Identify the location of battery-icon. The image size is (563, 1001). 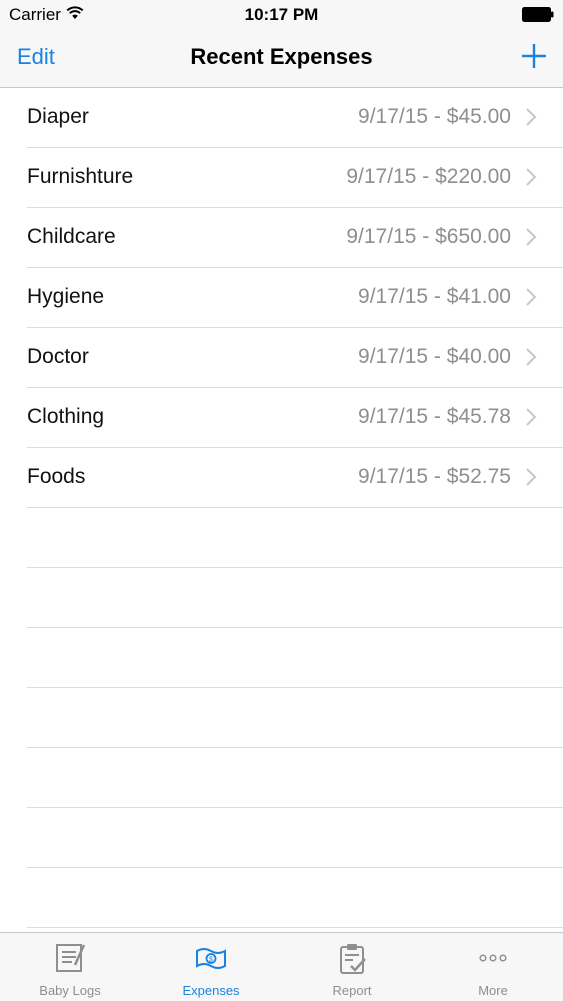
(538, 14).